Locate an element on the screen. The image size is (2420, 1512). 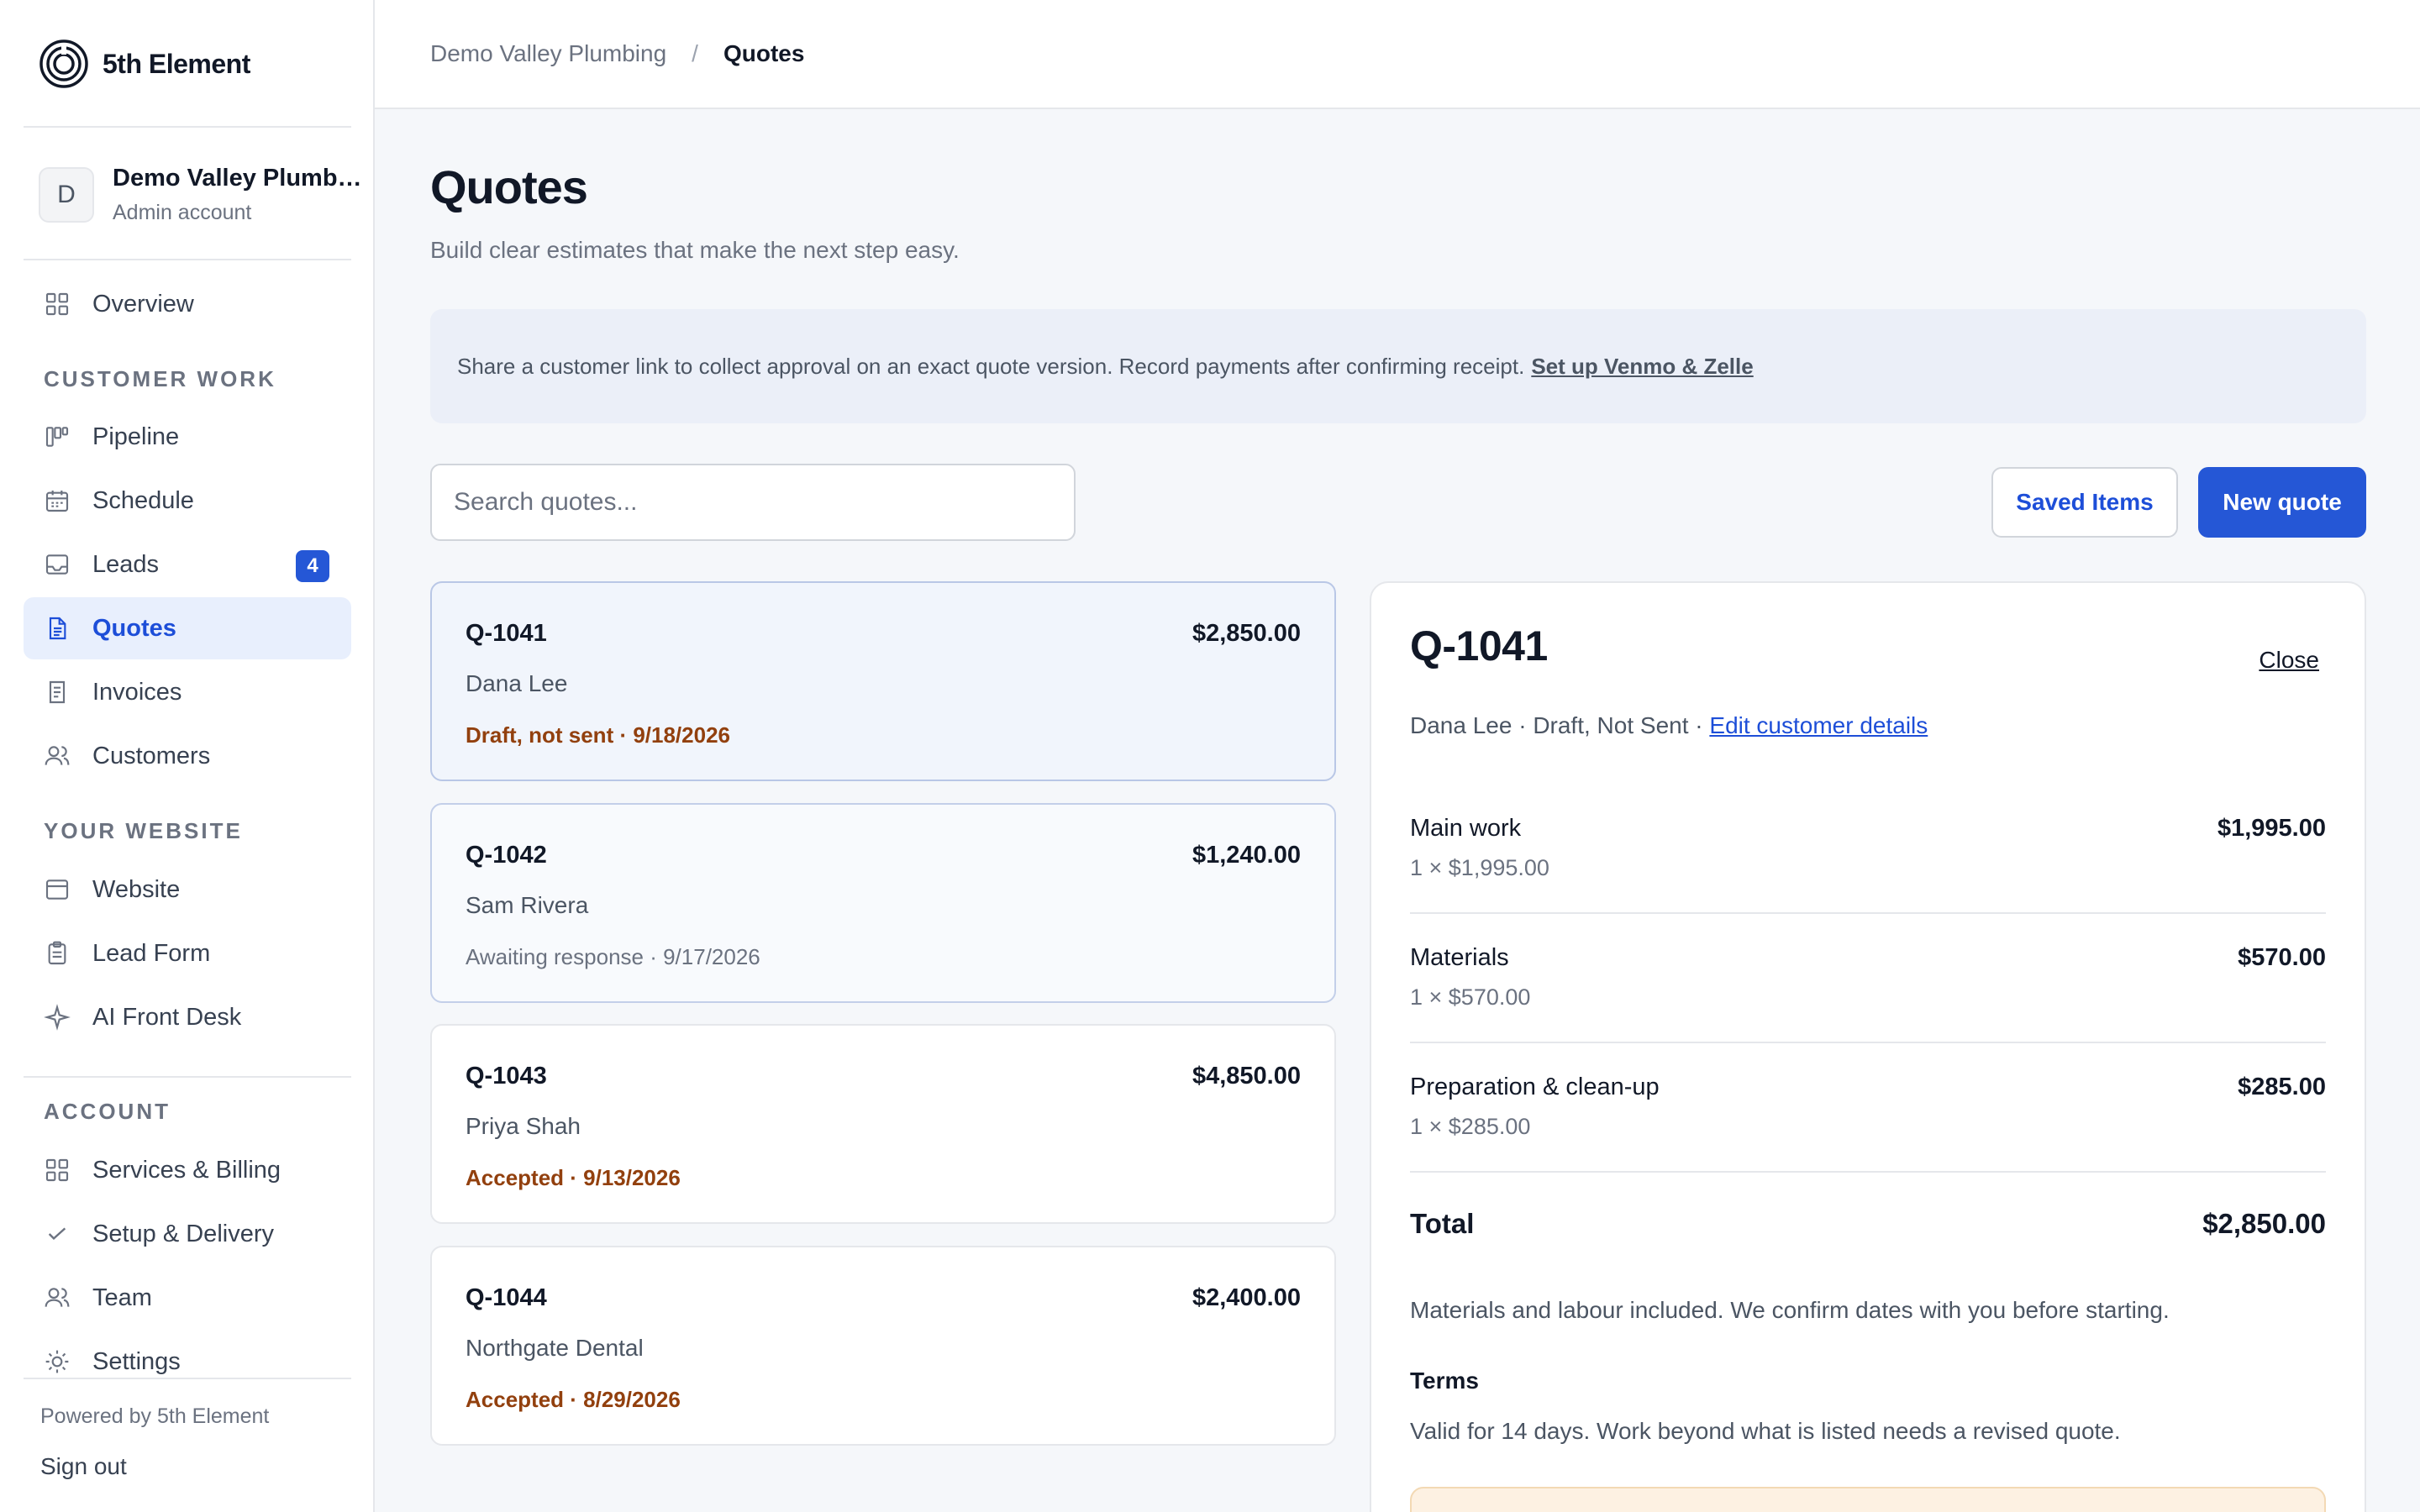
line-item-qty: 1 × $285.00 is located at coordinates (1470, 1126).